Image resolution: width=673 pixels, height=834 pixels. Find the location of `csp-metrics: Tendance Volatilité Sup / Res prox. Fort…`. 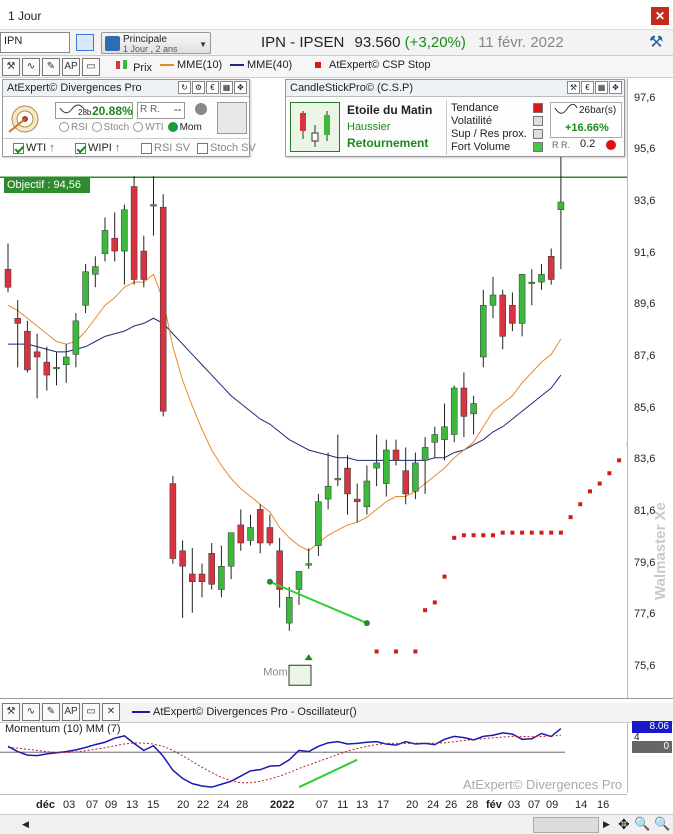

csp-metrics: Tendance Volatilité Sup / Res prox. Fort… is located at coordinates (498, 127).